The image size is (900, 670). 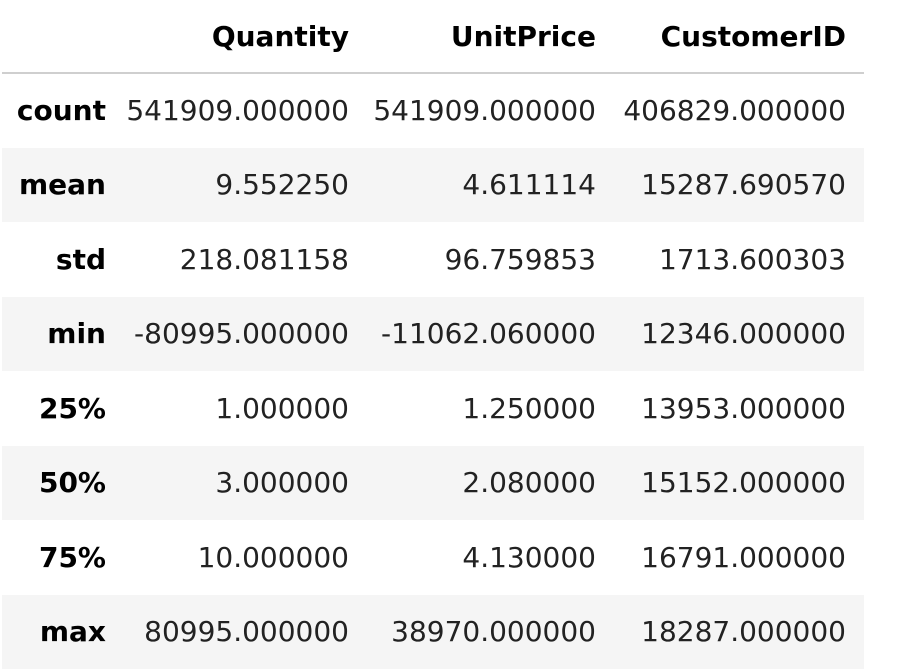 What do you see at coordinates (743, 632) in the screenshot?
I see `cell-customerid: 18287.000000` at bounding box center [743, 632].